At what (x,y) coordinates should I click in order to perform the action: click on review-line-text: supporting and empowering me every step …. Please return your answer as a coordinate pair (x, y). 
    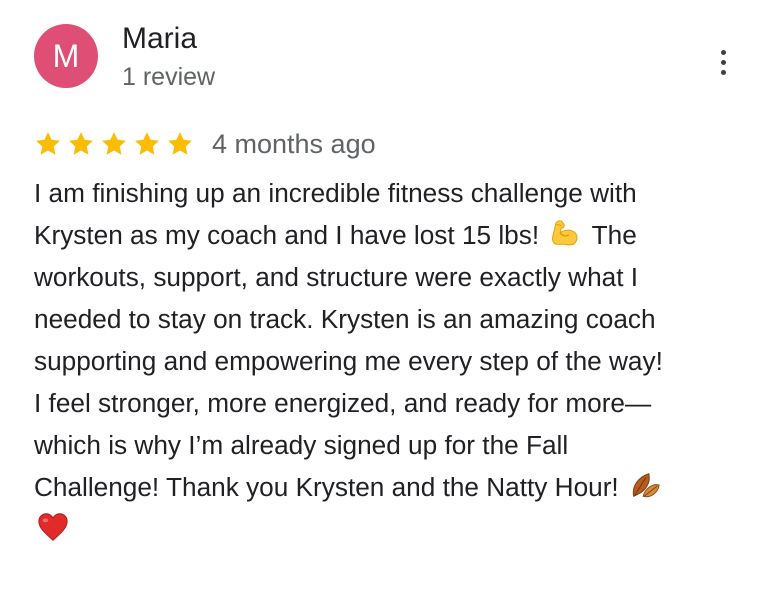
    Looking at the image, I should click on (348, 361).